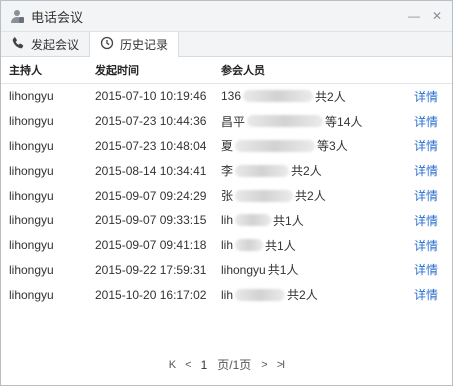 Image resolution: width=453 pixels, height=386 pixels. Describe the element at coordinates (107, 44) in the screenshot. I see `clock-icon` at that location.